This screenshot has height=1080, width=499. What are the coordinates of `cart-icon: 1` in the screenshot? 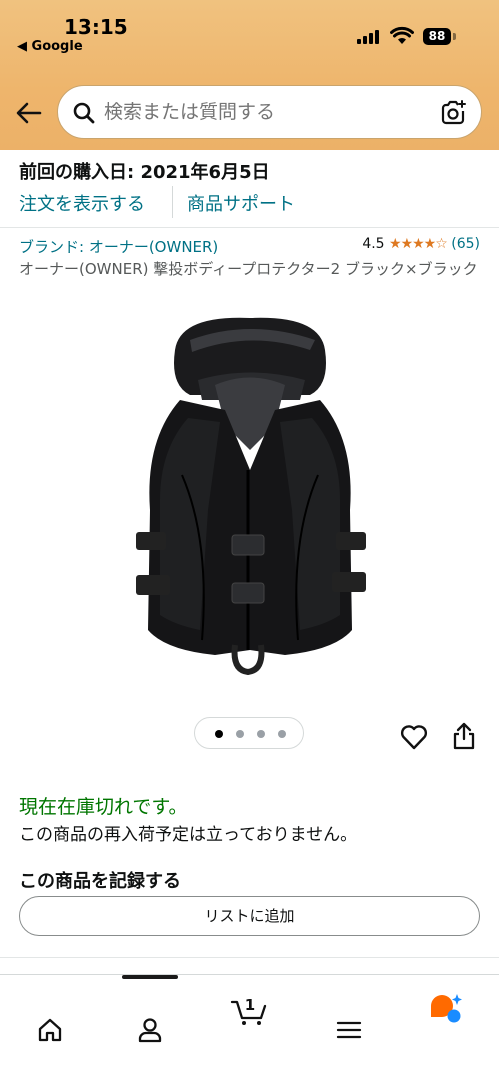 It's located at (249, 1008).